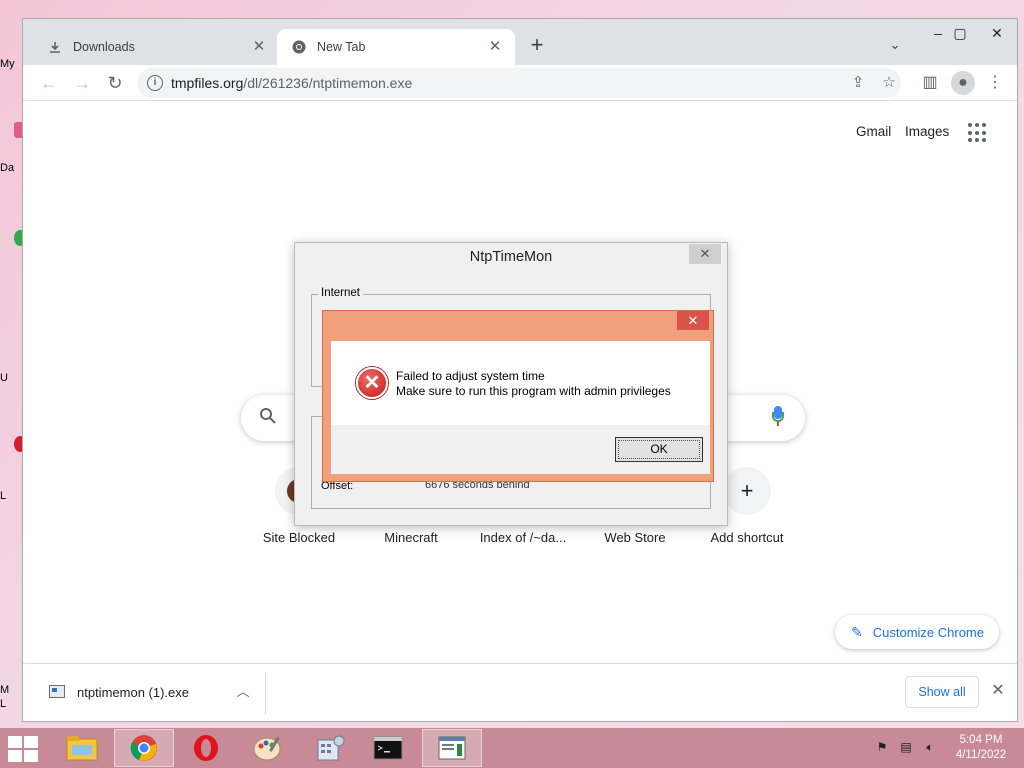 The width and height of the screenshot is (1024, 768). Describe the element at coordinates (520, 692) in the screenshot. I see `download-shelf: ntptimemon (1).exe ︿ Show all ✕` at that location.